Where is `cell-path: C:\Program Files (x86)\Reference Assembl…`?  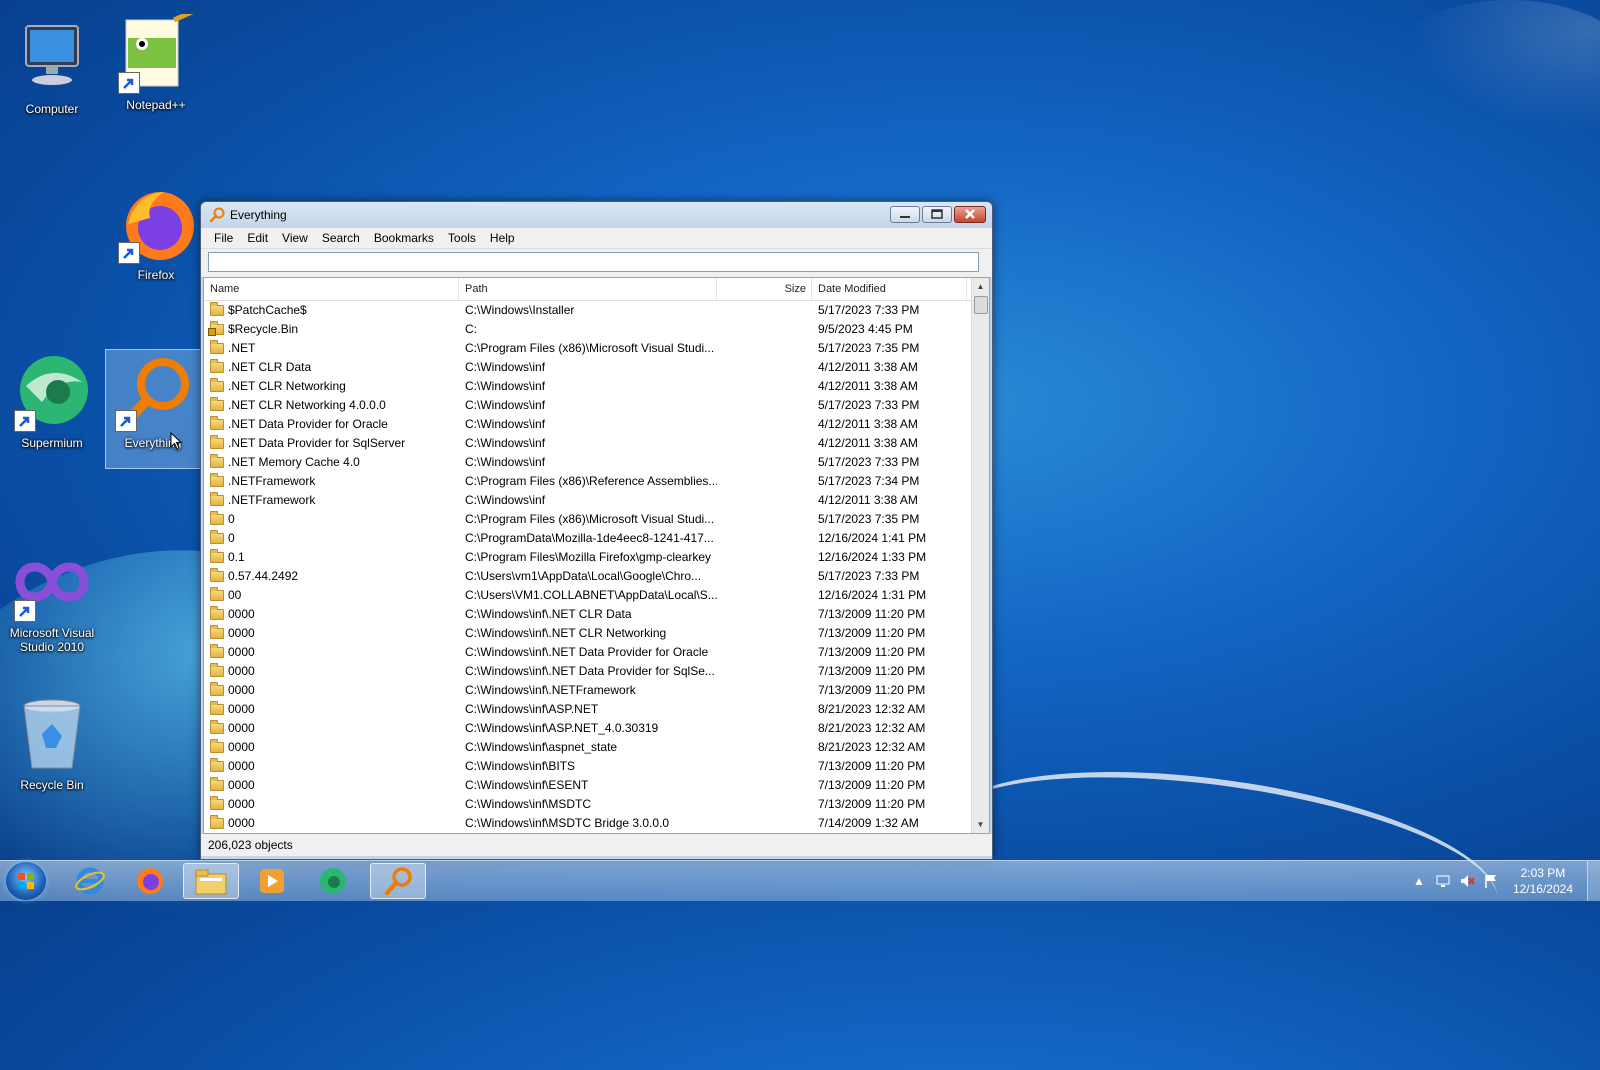
cell-path: C:\Program Files (x86)\Reference Assembl… is located at coordinates (591, 481).